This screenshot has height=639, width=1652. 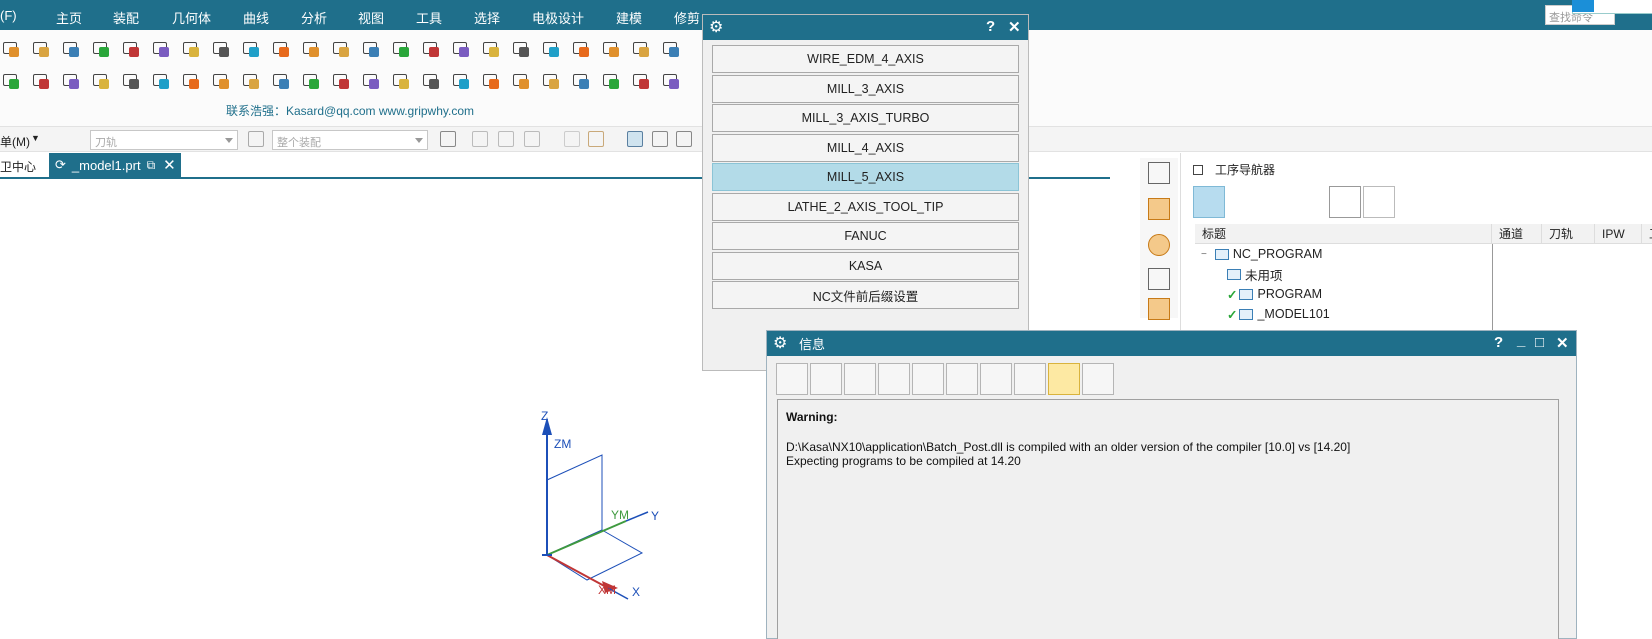 I want to click on tab-close-icon: ✕, so click(x=169, y=165).